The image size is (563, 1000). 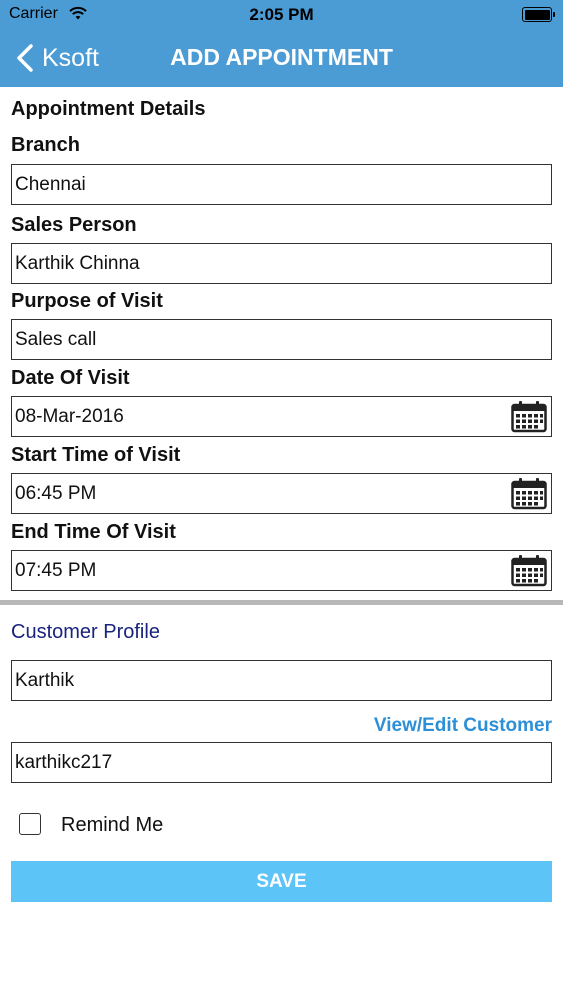 I want to click on customer-name-input, so click(x=281, y=680).